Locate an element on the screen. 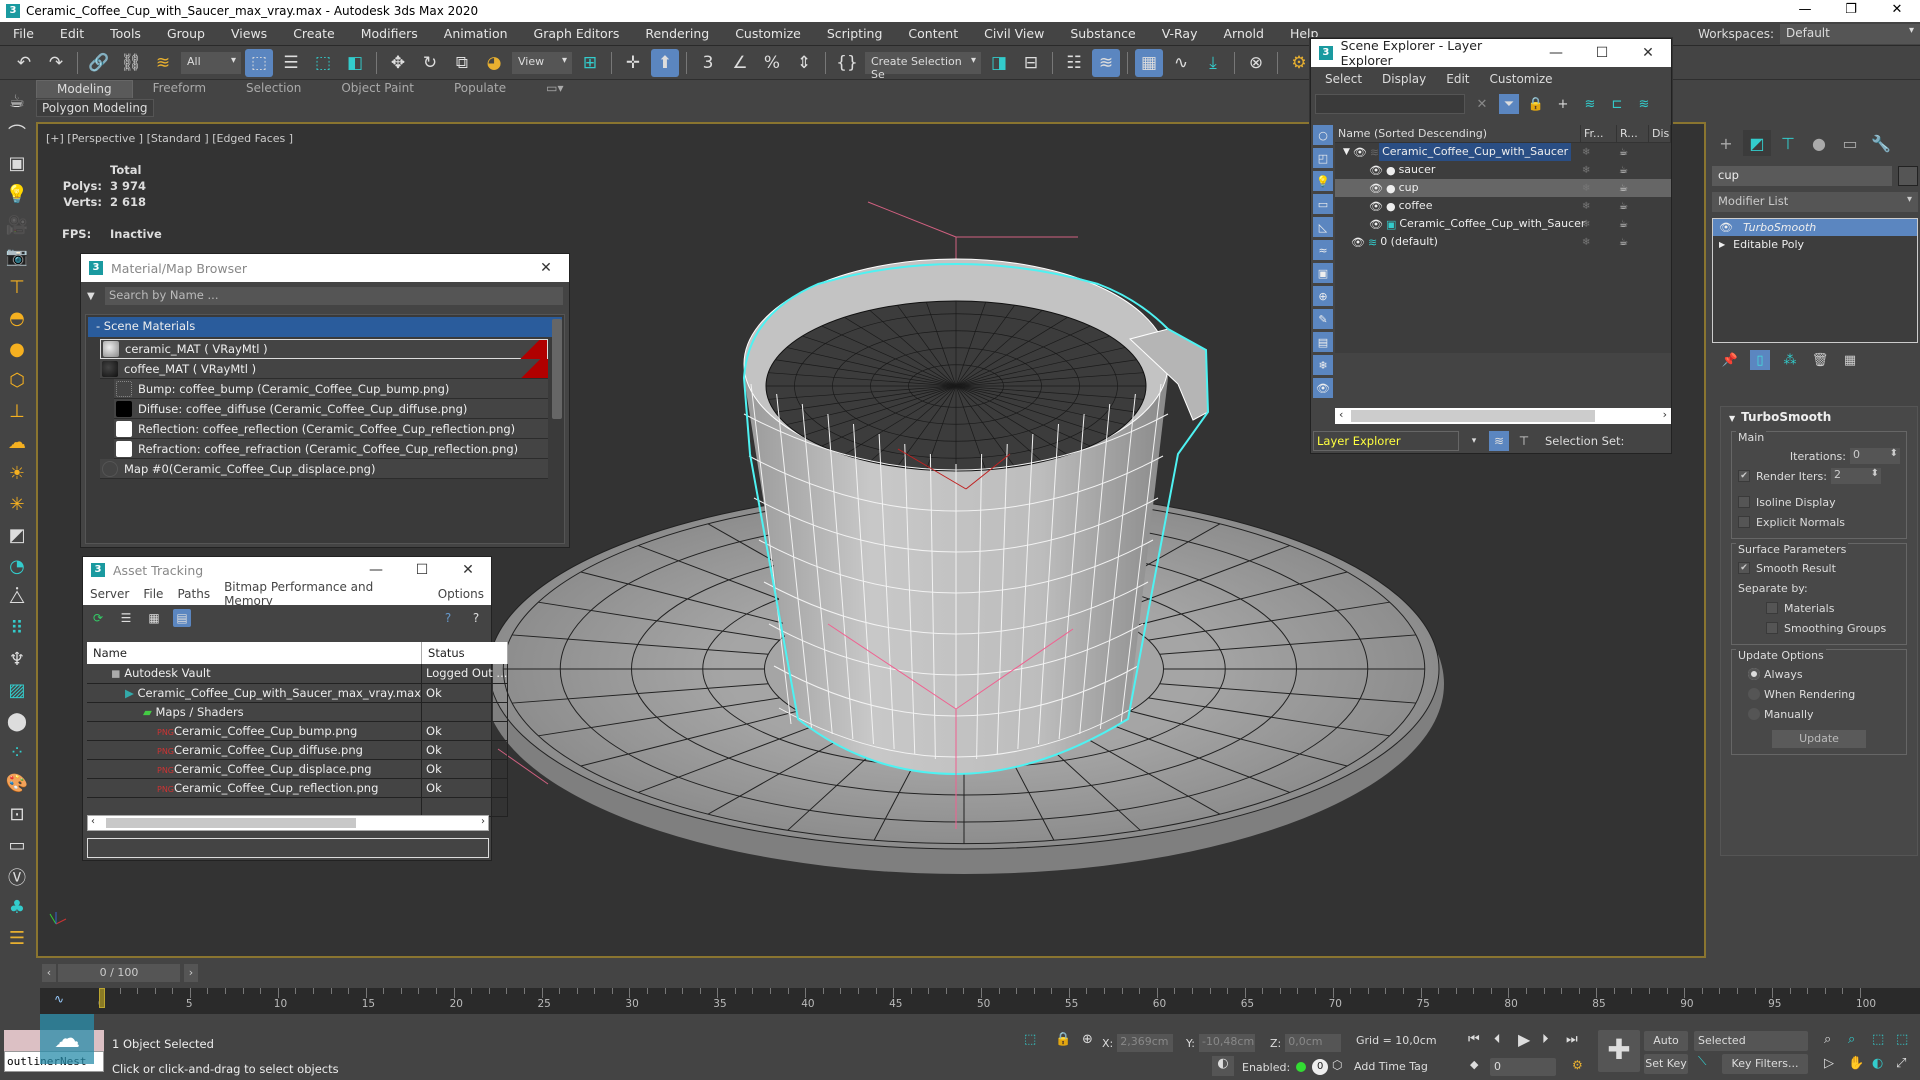 The image size is (1920, 1080). configure-sets-icon: ▦ is located at coordinates (1850, 360).